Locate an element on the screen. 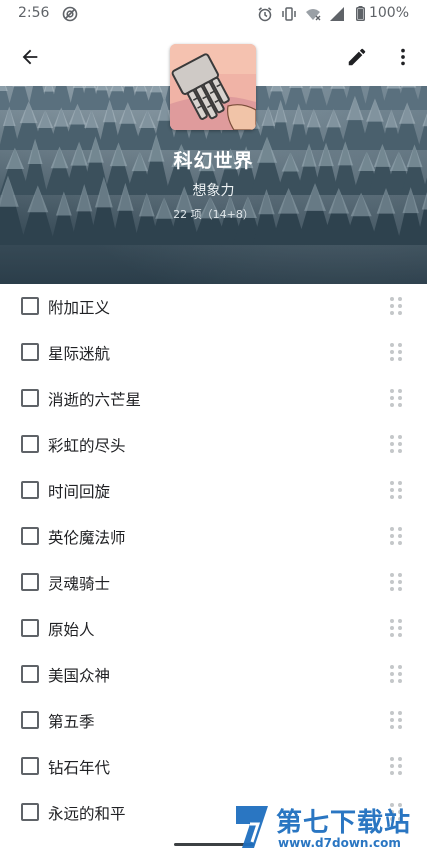 This screenshot has width=427, height=854. robot-hand-artwork is located at coordinates (213, 87).